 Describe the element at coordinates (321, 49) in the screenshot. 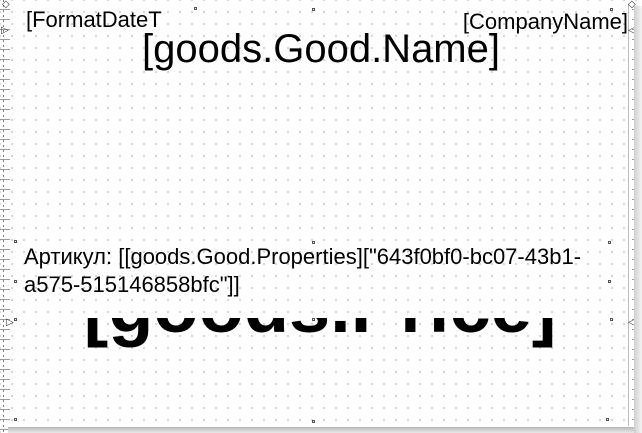

I see `good-name-text-object: [goods.Good.Name]` at that location.